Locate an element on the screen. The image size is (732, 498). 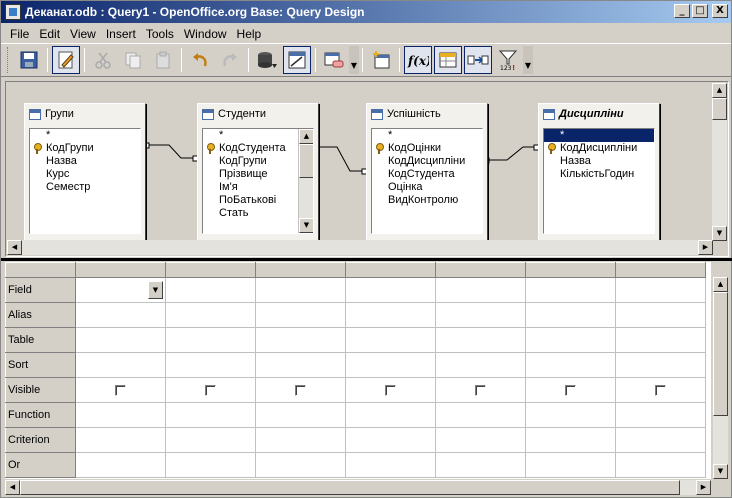
field-item: Курс is located at coordinates (85, 174).